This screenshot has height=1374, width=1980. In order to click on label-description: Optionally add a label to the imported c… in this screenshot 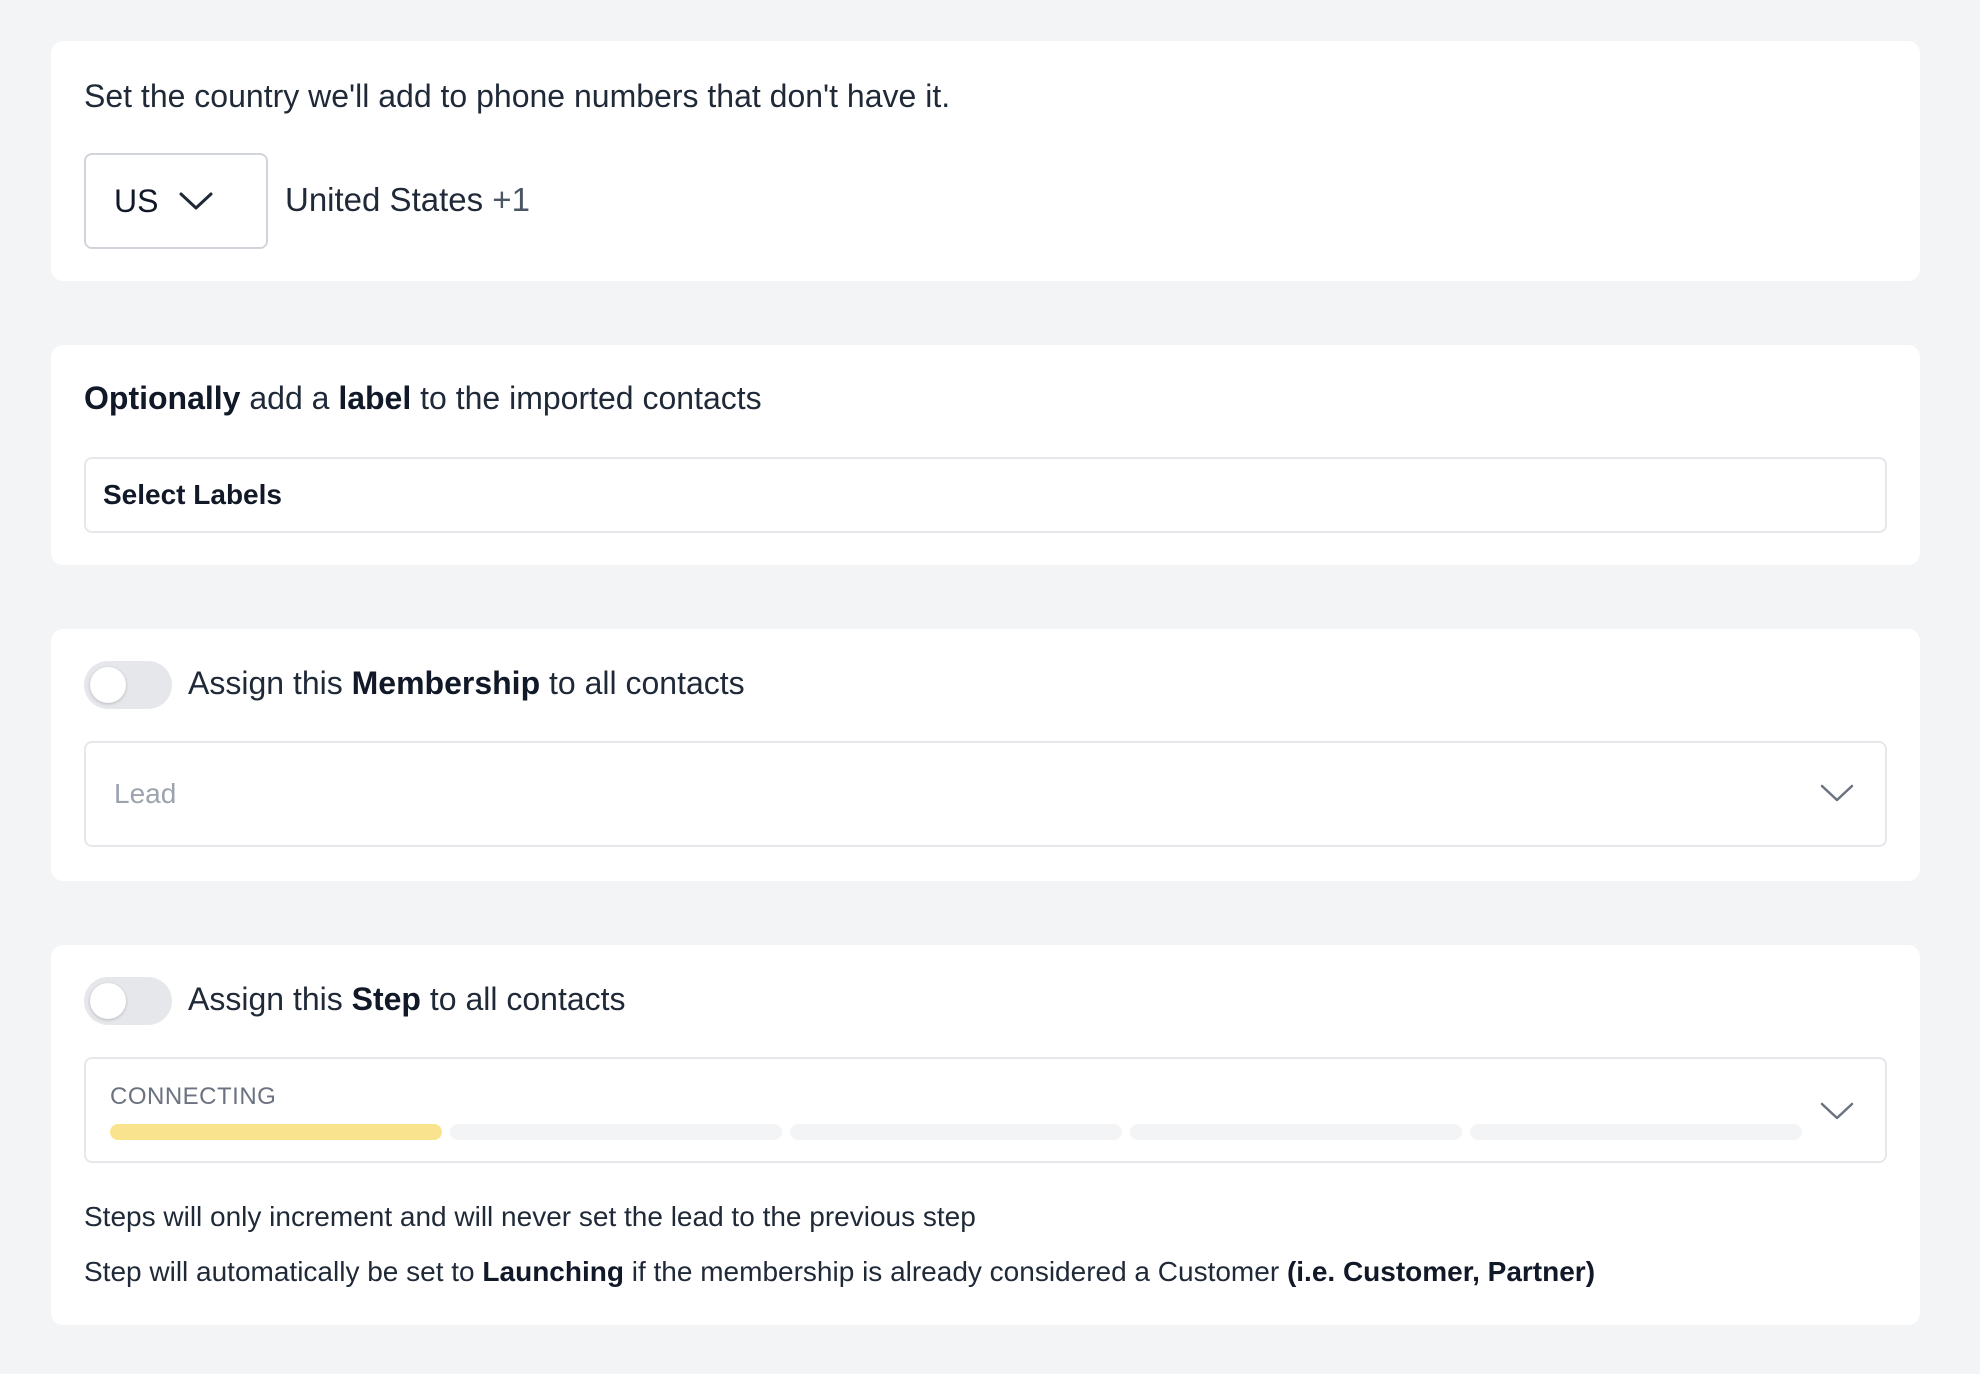, I will do `click(423, 398)`.